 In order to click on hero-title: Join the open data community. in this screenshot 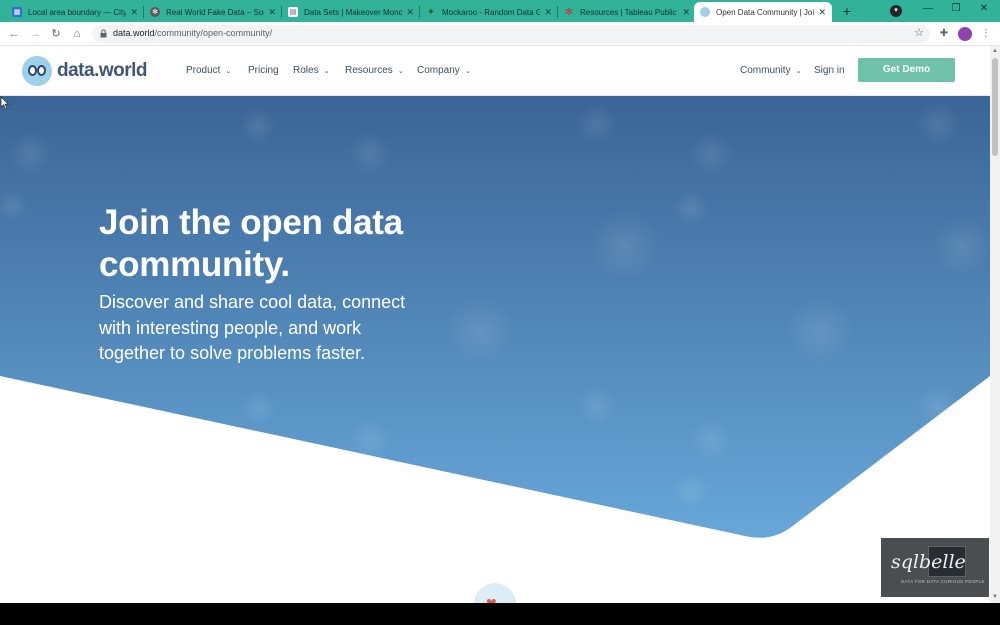, I will do `click(251, 243)`.